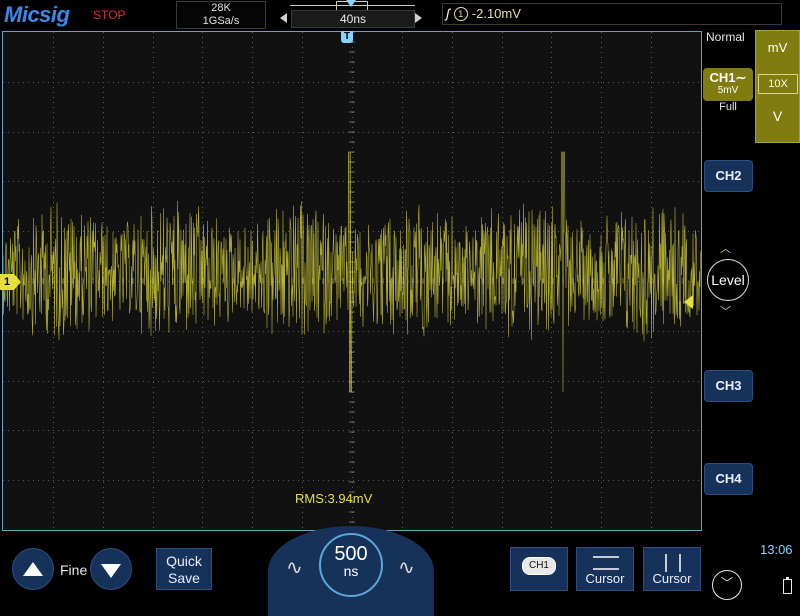 The image size is (800, 616). Describe the element at coordinates (460, 14) in the screenshot. I see `trigger-source-badge: 1` at that location.